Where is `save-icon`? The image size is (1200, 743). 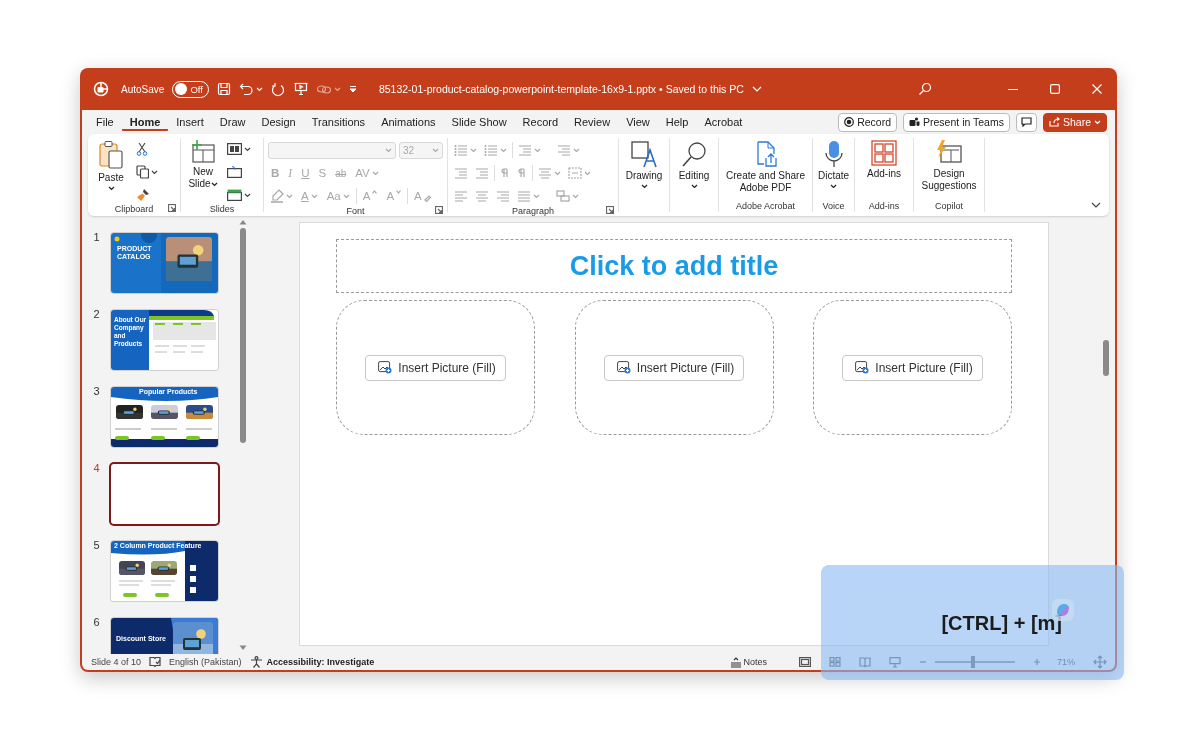
save-icon is located at coordinates (223, 89).